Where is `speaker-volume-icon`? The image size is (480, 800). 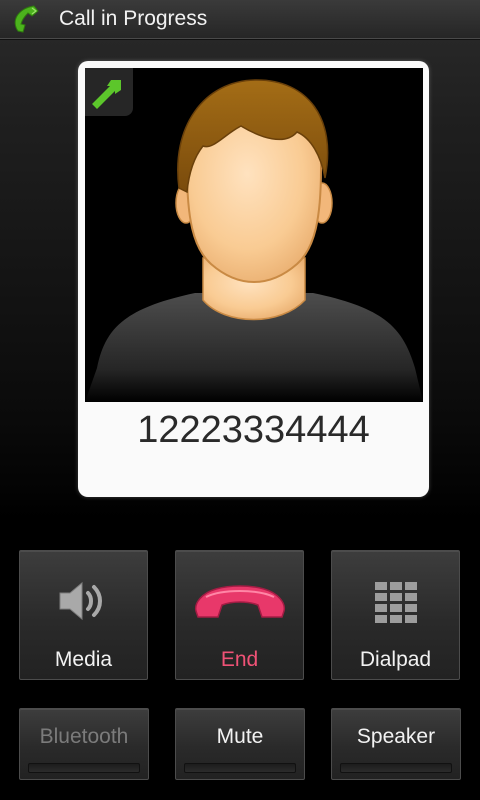 speaker-volume-icon is located at coordinates (84, 603).